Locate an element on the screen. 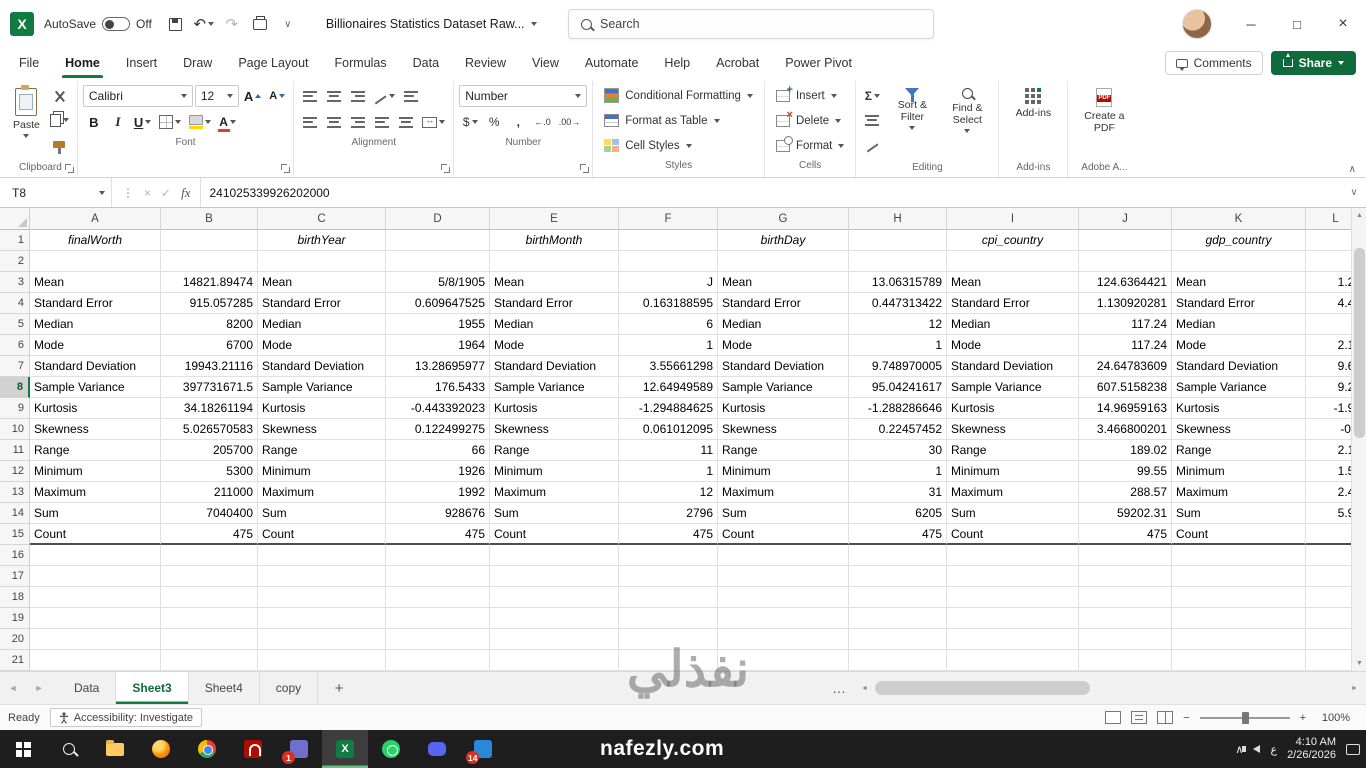 This screenshot has width=1366, height=768. page-break-view-button is located at coordinates (1165, 717).